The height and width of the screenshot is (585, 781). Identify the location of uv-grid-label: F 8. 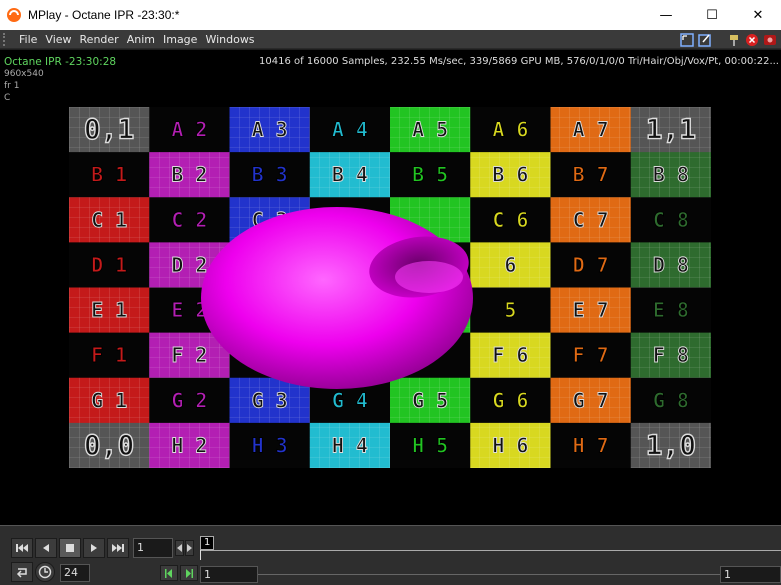
(671, 355).